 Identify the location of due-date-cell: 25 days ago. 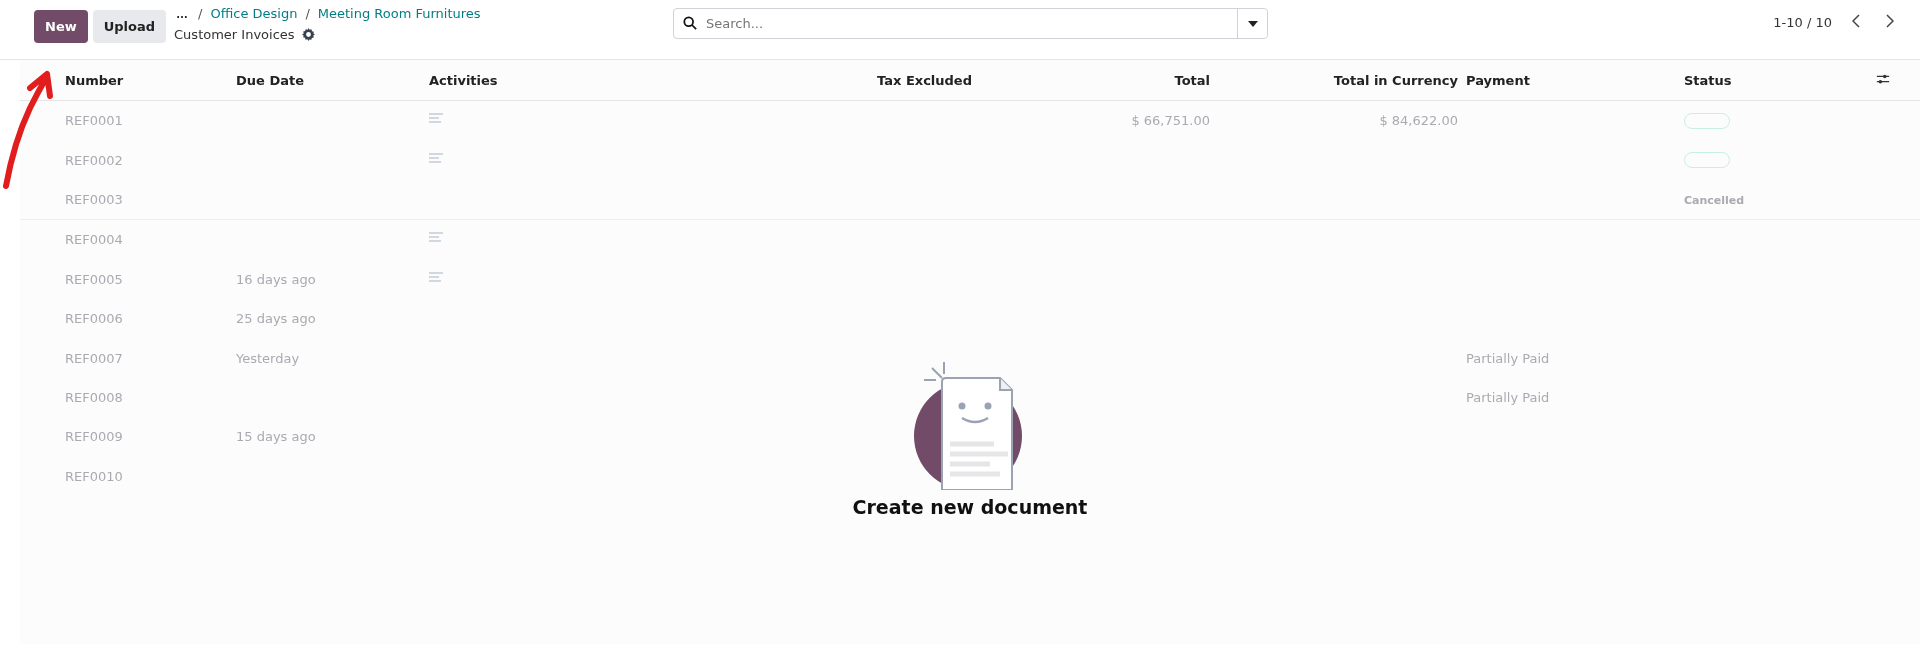
(276, 319).